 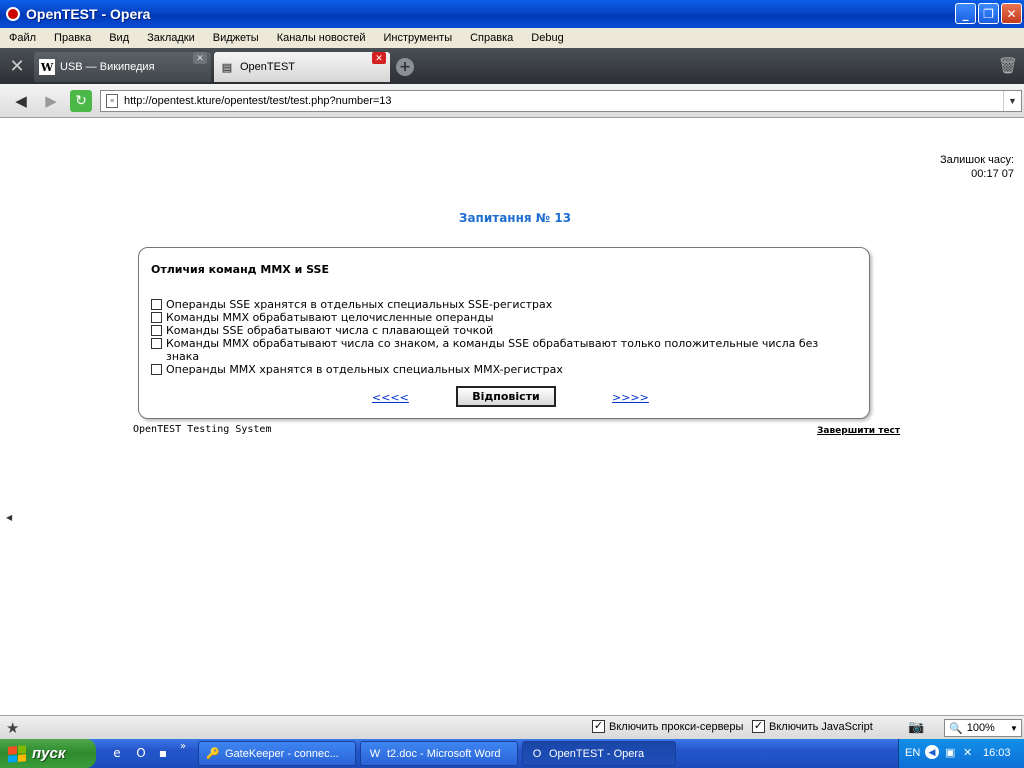 I want to click on question-nav: <<<< Відповісти >>>>, so click(x=505, y=397).